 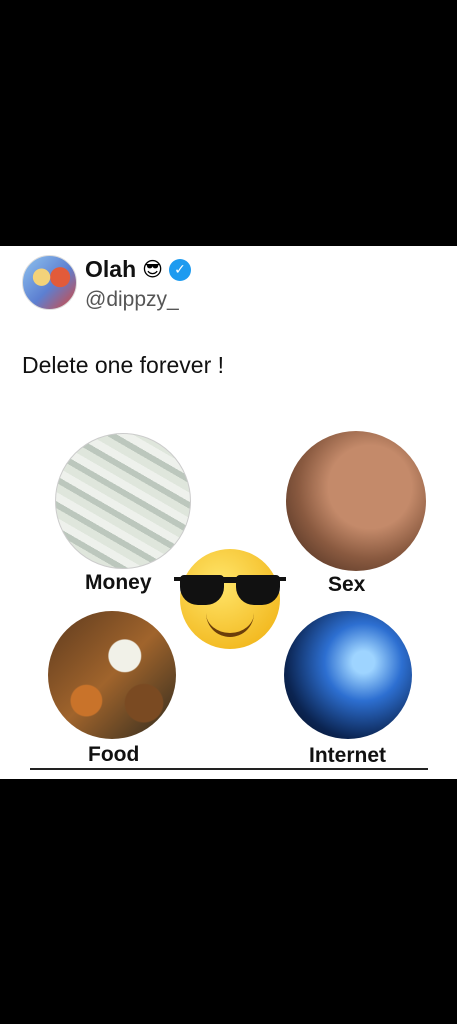 What do you see at coordinates (356, 501) in the screenshot?
I see `sex-image` at bounding box center [356, 501].